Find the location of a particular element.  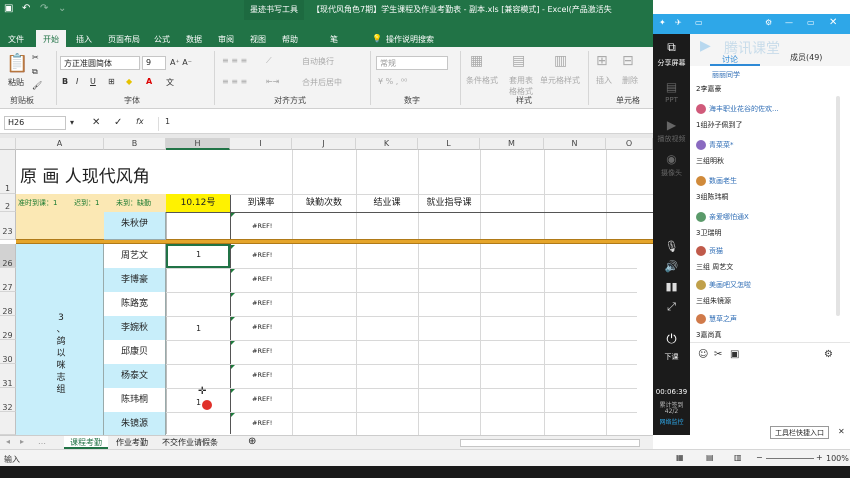

add-sheet-icon: ⊕ is located at coordinates (252, 441).